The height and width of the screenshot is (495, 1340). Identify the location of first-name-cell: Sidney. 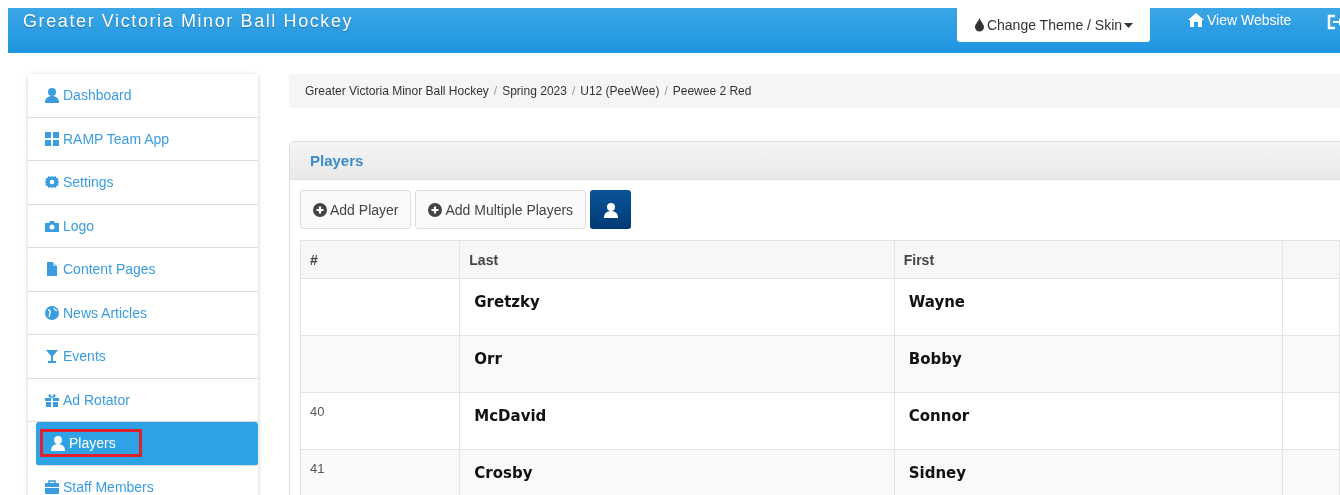
(937, 473).